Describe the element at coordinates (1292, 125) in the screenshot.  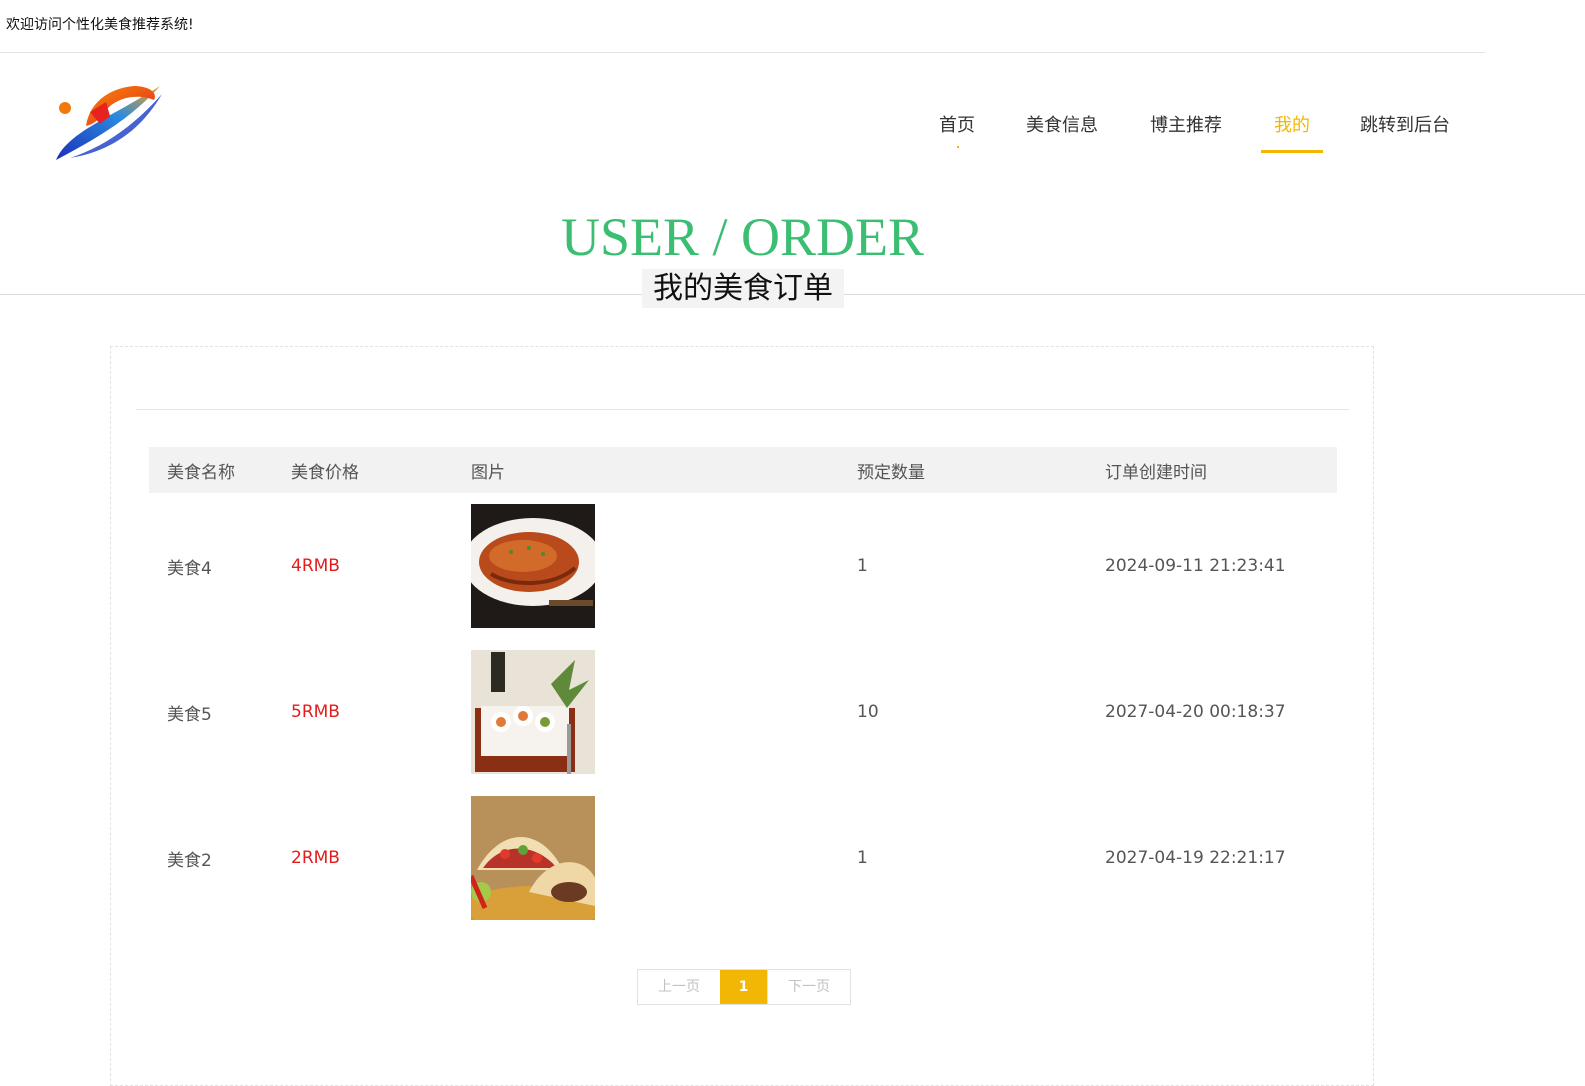
I see `nav-mine-label: 我的` at that location.